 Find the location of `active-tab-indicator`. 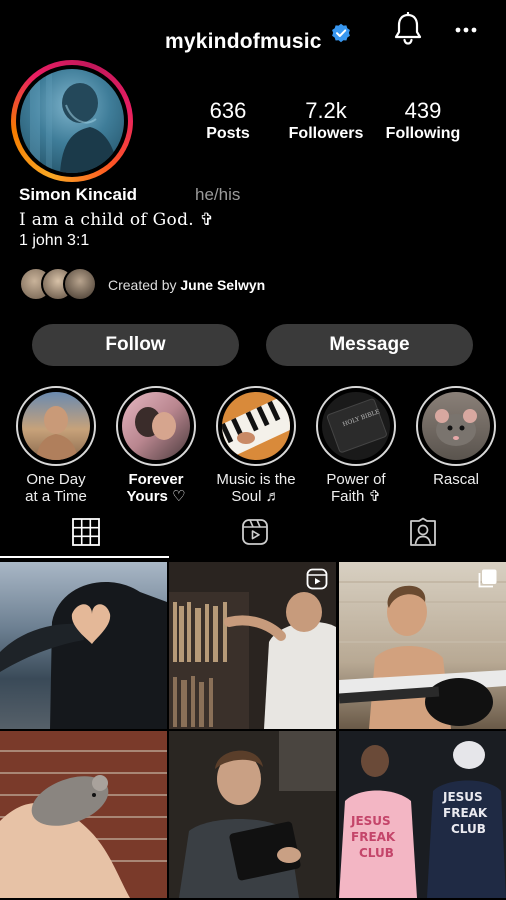

active-tab-indicator is located at coordinates (84, 557).